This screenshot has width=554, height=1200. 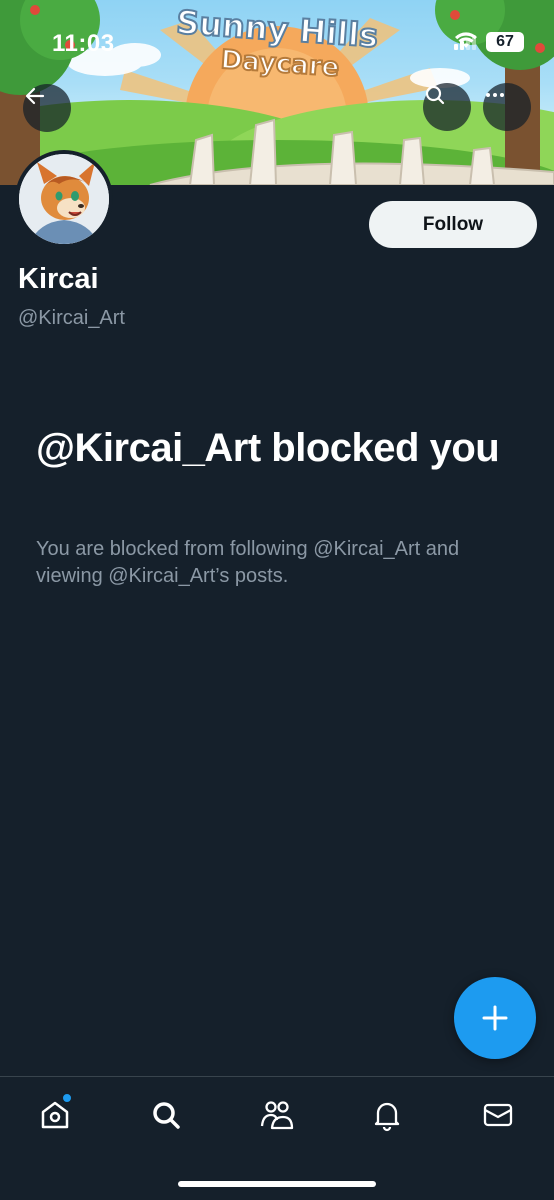 What do you see at coordinates (58, 279) in the screenshot?
I see `profile-display-name: Kircai` at bounding box center [58, 279].